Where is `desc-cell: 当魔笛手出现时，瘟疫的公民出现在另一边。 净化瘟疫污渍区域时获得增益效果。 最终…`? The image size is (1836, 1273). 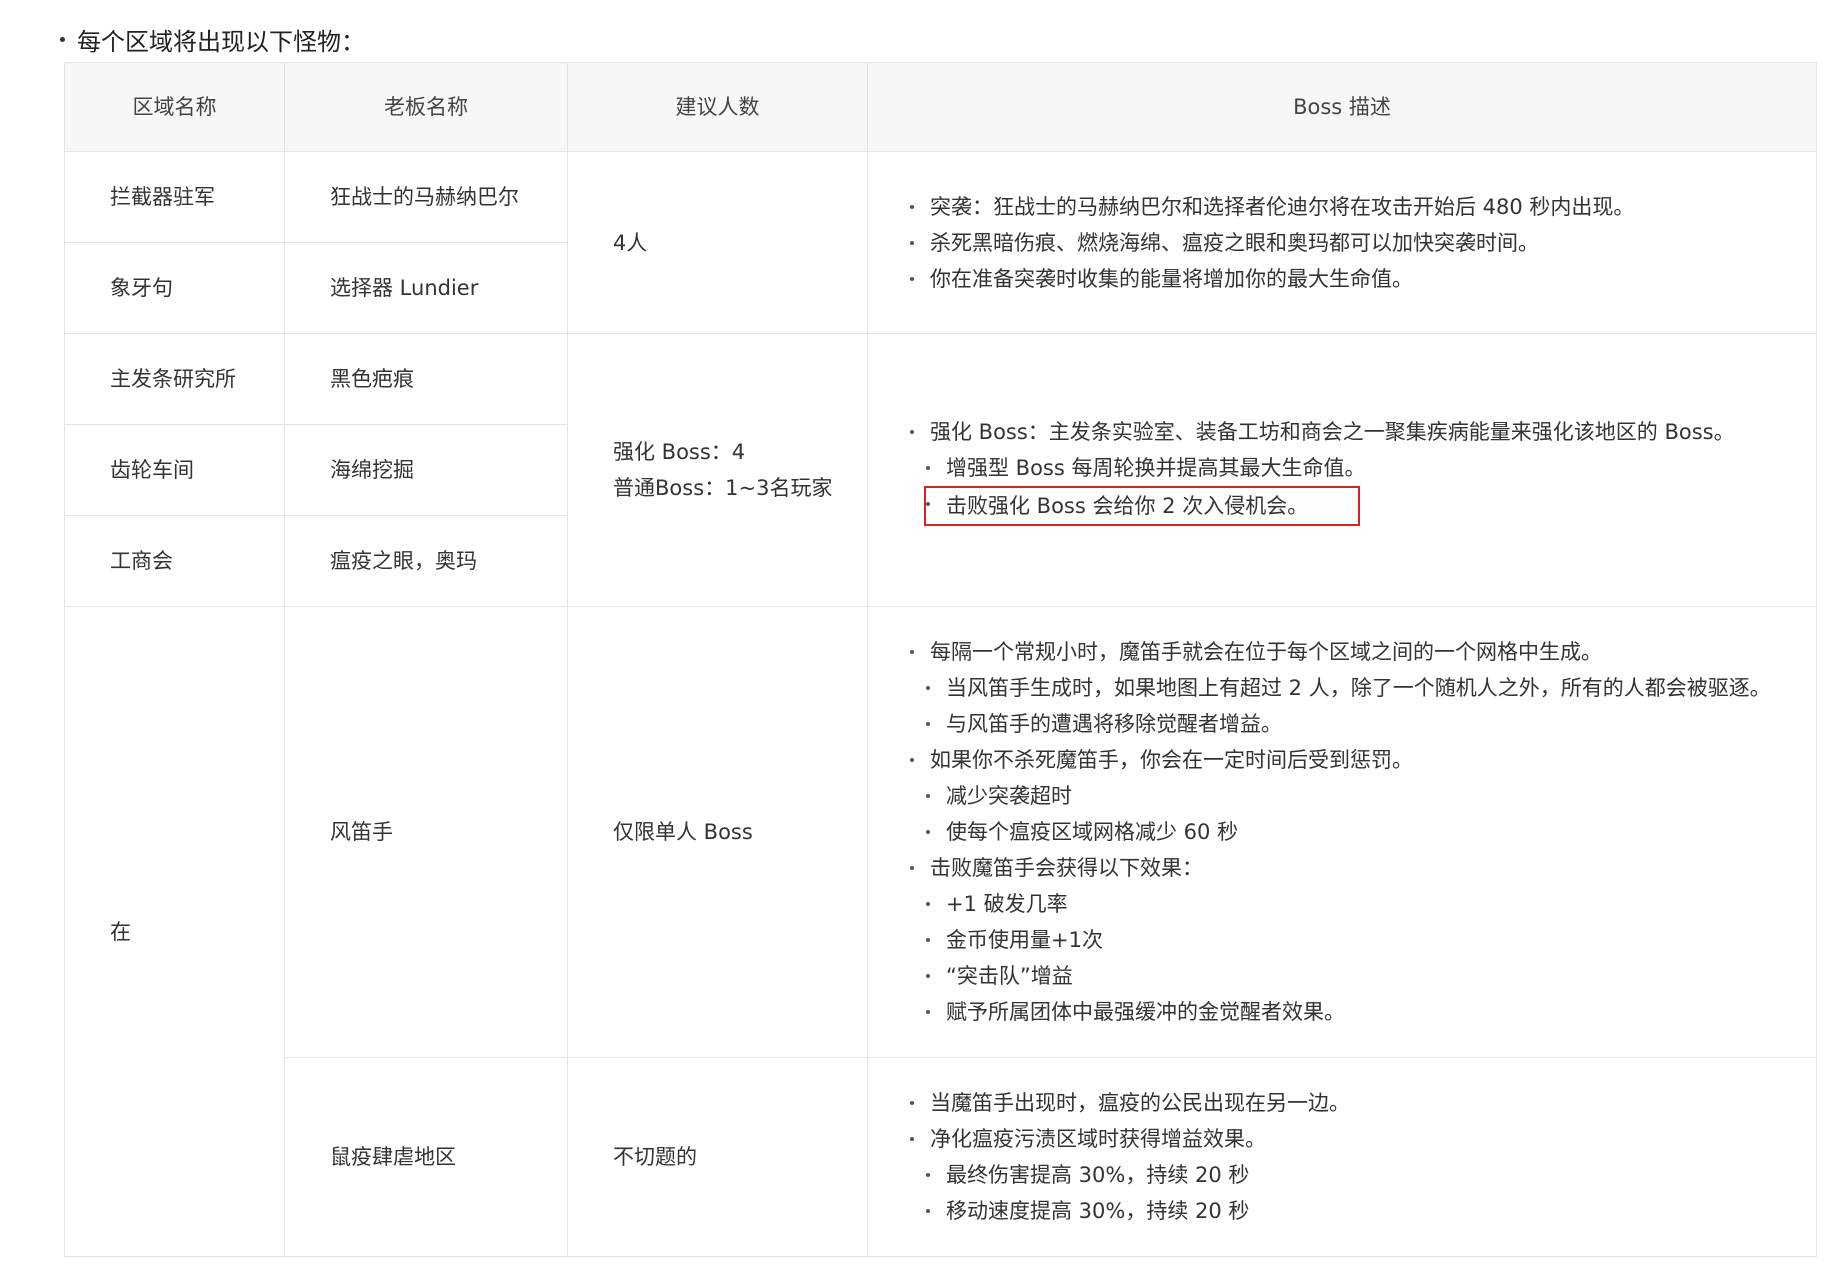 desc-cell: 当魔笛手出现时，瘟疫的公民出现在另一边。 净化瘟疫污渍区域时获得增益效果。 最终… is located at coordinates (1342, 1157).